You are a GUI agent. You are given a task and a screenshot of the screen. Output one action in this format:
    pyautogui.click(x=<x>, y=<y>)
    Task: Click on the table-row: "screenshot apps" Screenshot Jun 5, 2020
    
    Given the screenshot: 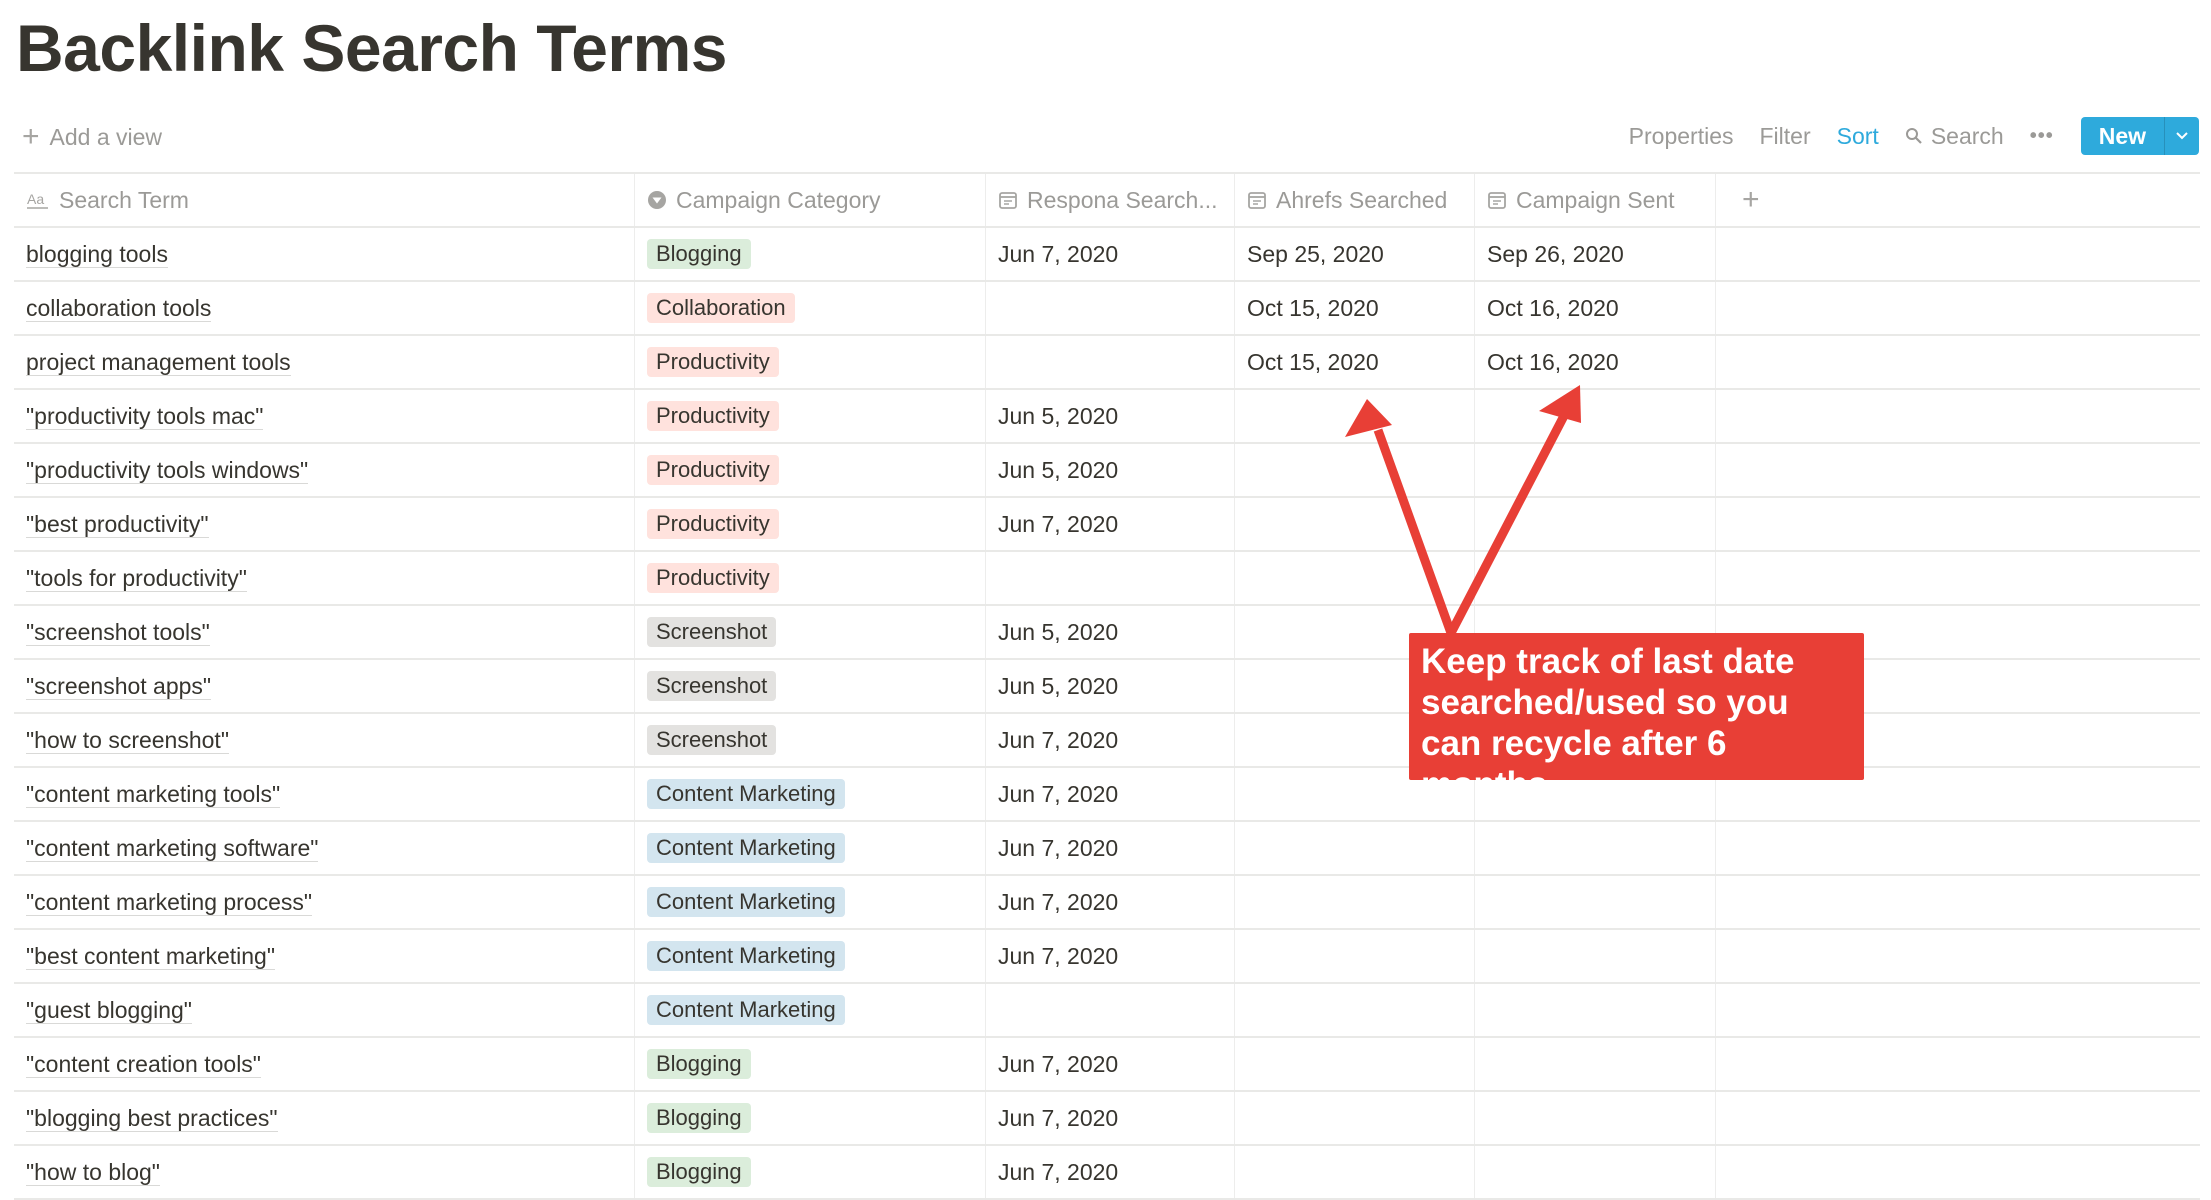 What is the action you would take?
    pyautogui.click(x=1107, y=687)
    